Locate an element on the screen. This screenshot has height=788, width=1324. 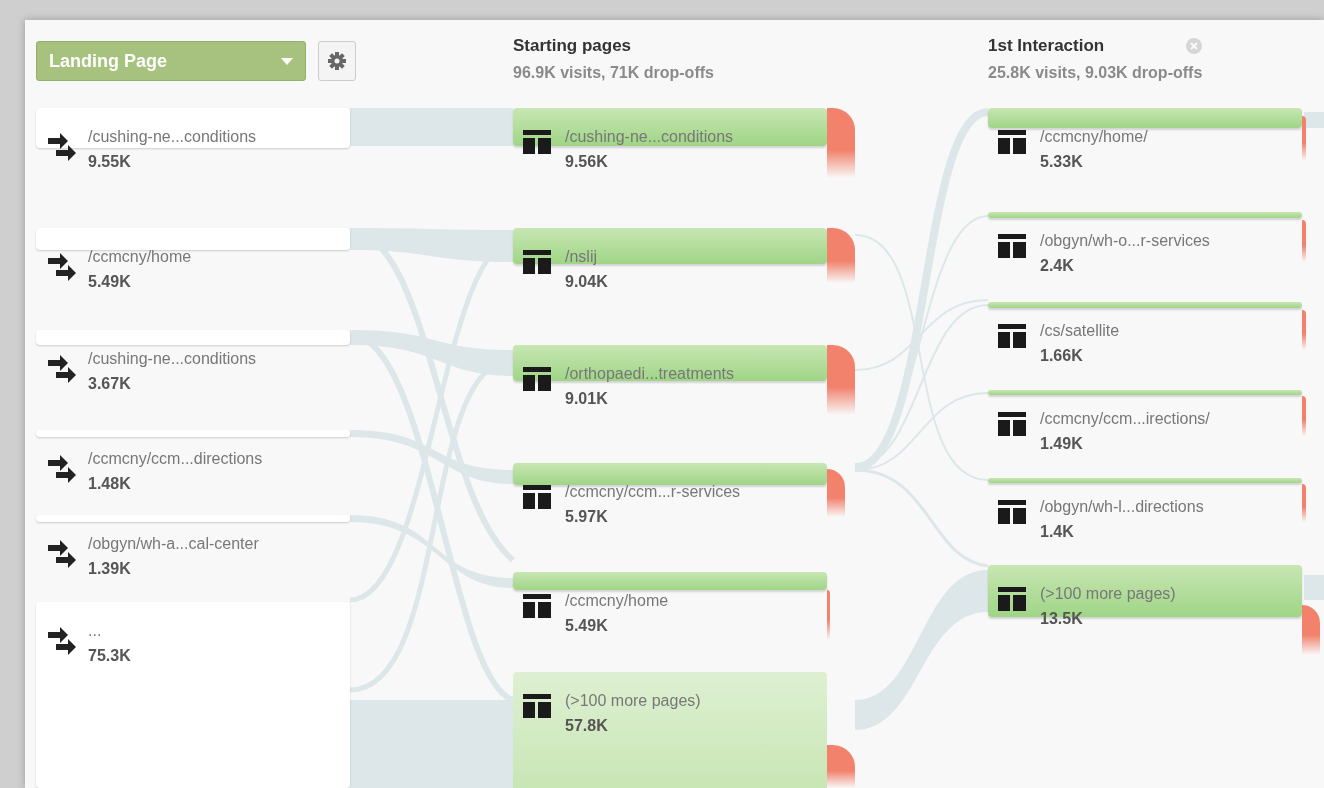
settings-button is located at coordinates (337, 61).